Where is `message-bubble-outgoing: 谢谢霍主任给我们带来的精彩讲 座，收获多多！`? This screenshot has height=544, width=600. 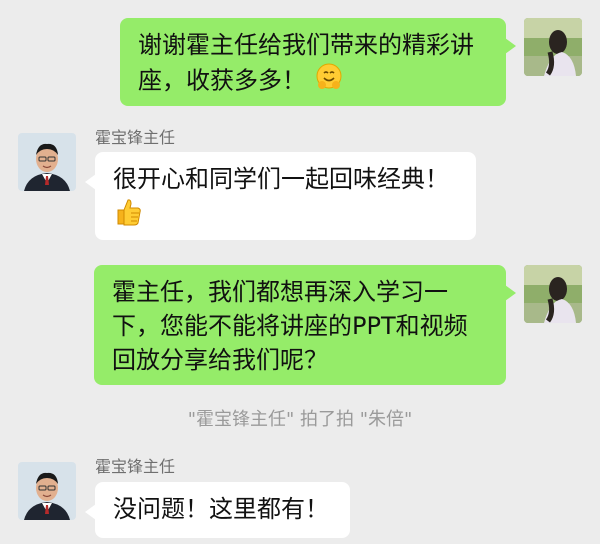
message-bubble-outgoing: 谢谢霍主任给我们带来的精彩讲 座，收获多多！ is located at coordinates (318, 62).